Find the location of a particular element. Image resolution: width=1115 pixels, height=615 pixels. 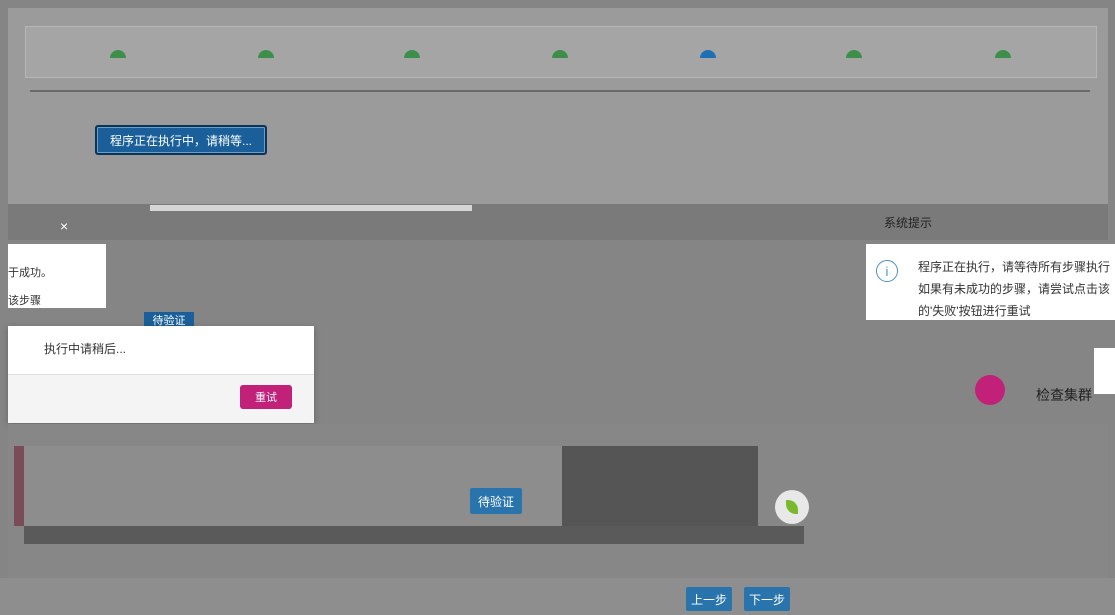

prev-step-button: 上一步 is located at coordinates (709, 599).